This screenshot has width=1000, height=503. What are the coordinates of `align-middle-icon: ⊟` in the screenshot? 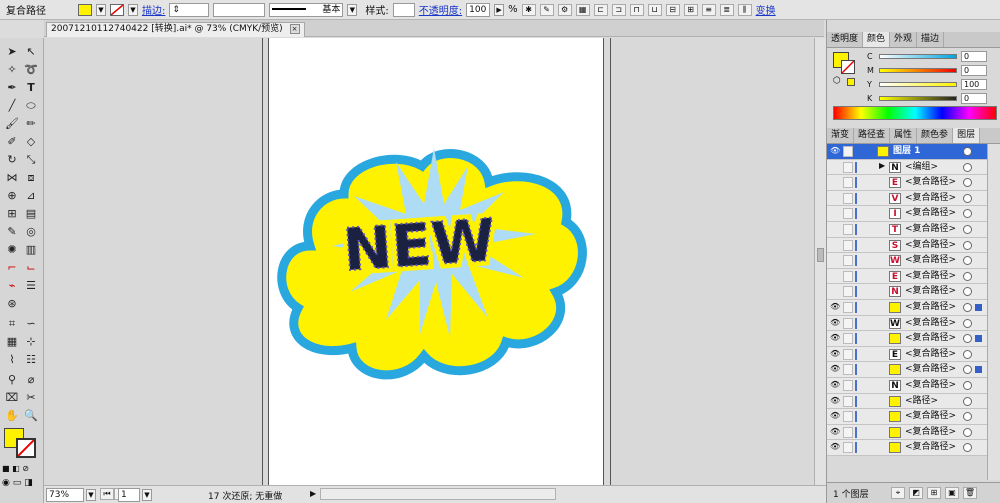 It's located at (672, 9).